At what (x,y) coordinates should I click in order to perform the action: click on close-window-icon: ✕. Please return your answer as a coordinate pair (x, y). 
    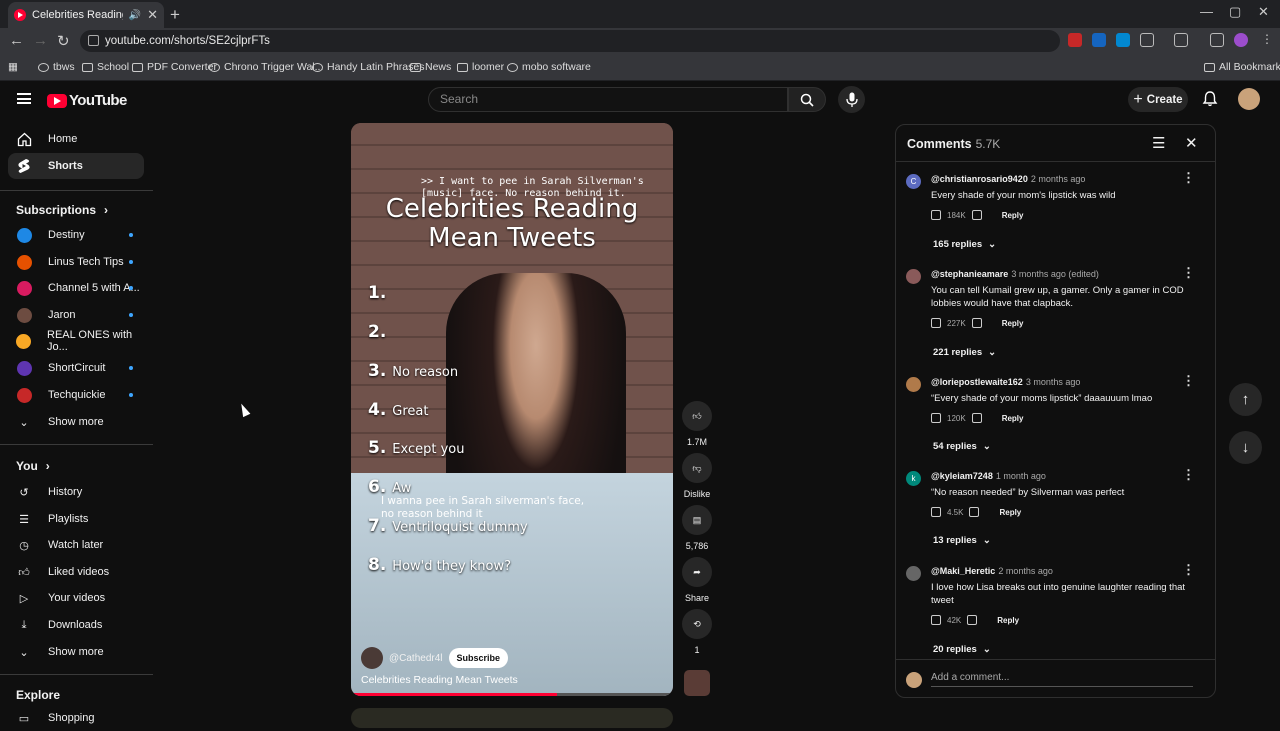
    Looking at the image, I should click on (1263, 12).